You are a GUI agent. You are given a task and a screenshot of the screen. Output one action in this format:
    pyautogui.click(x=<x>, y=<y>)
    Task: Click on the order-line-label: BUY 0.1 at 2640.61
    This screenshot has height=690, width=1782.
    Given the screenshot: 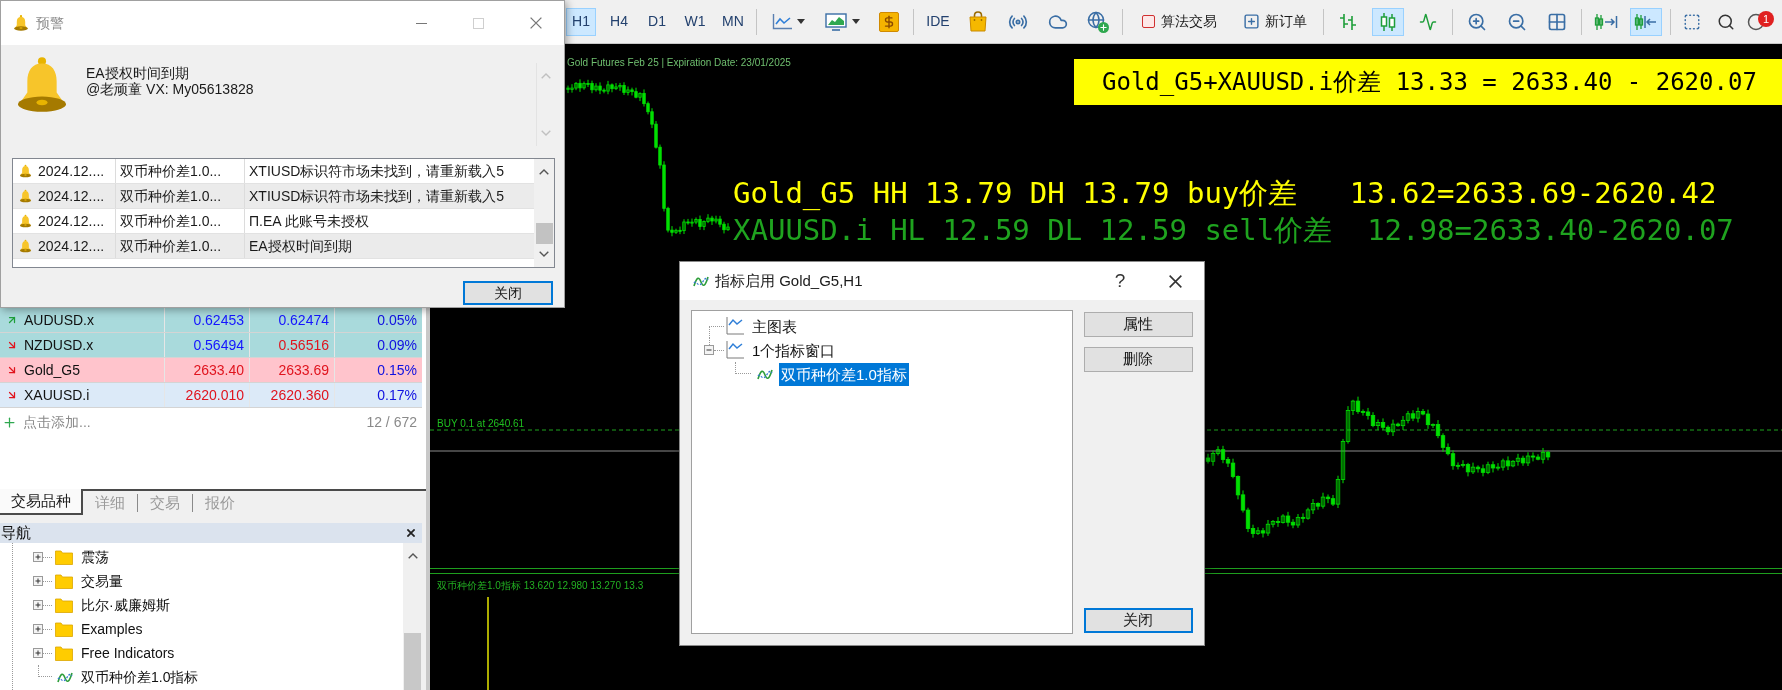 What is the action you would take?
    pyautogui.click(x=481, y=424)
    